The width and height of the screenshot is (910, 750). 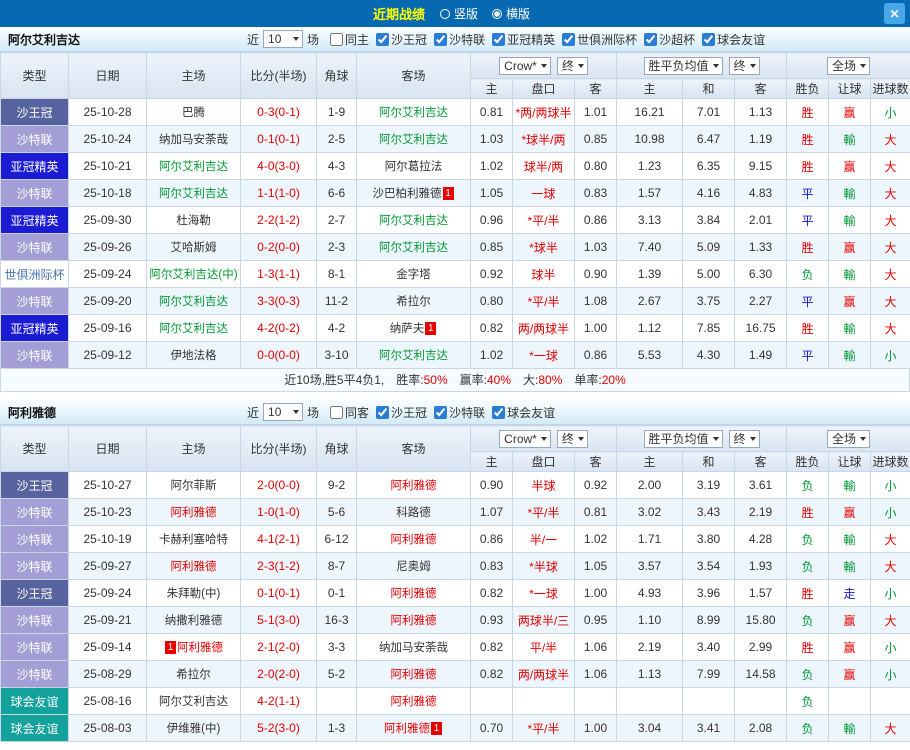 I want to click on handicap-cell: *球半/两, so click(x=543, y=139).